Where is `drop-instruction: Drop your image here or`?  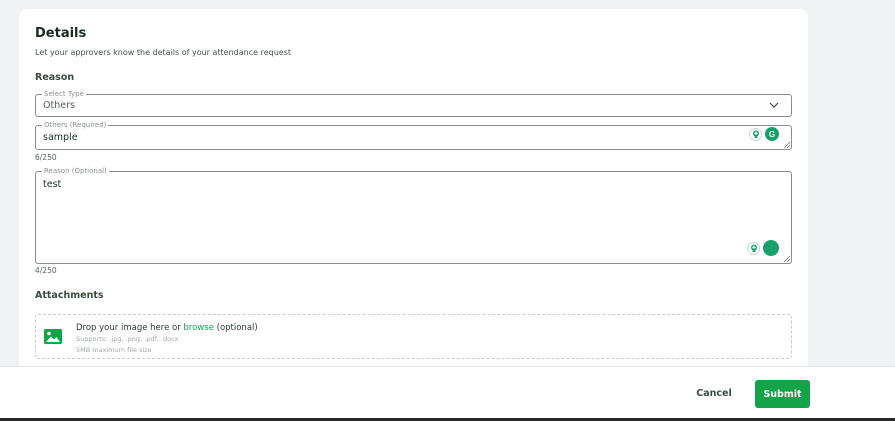
drop-instruction: Drop your image here or is located at coordinates (128, 328).